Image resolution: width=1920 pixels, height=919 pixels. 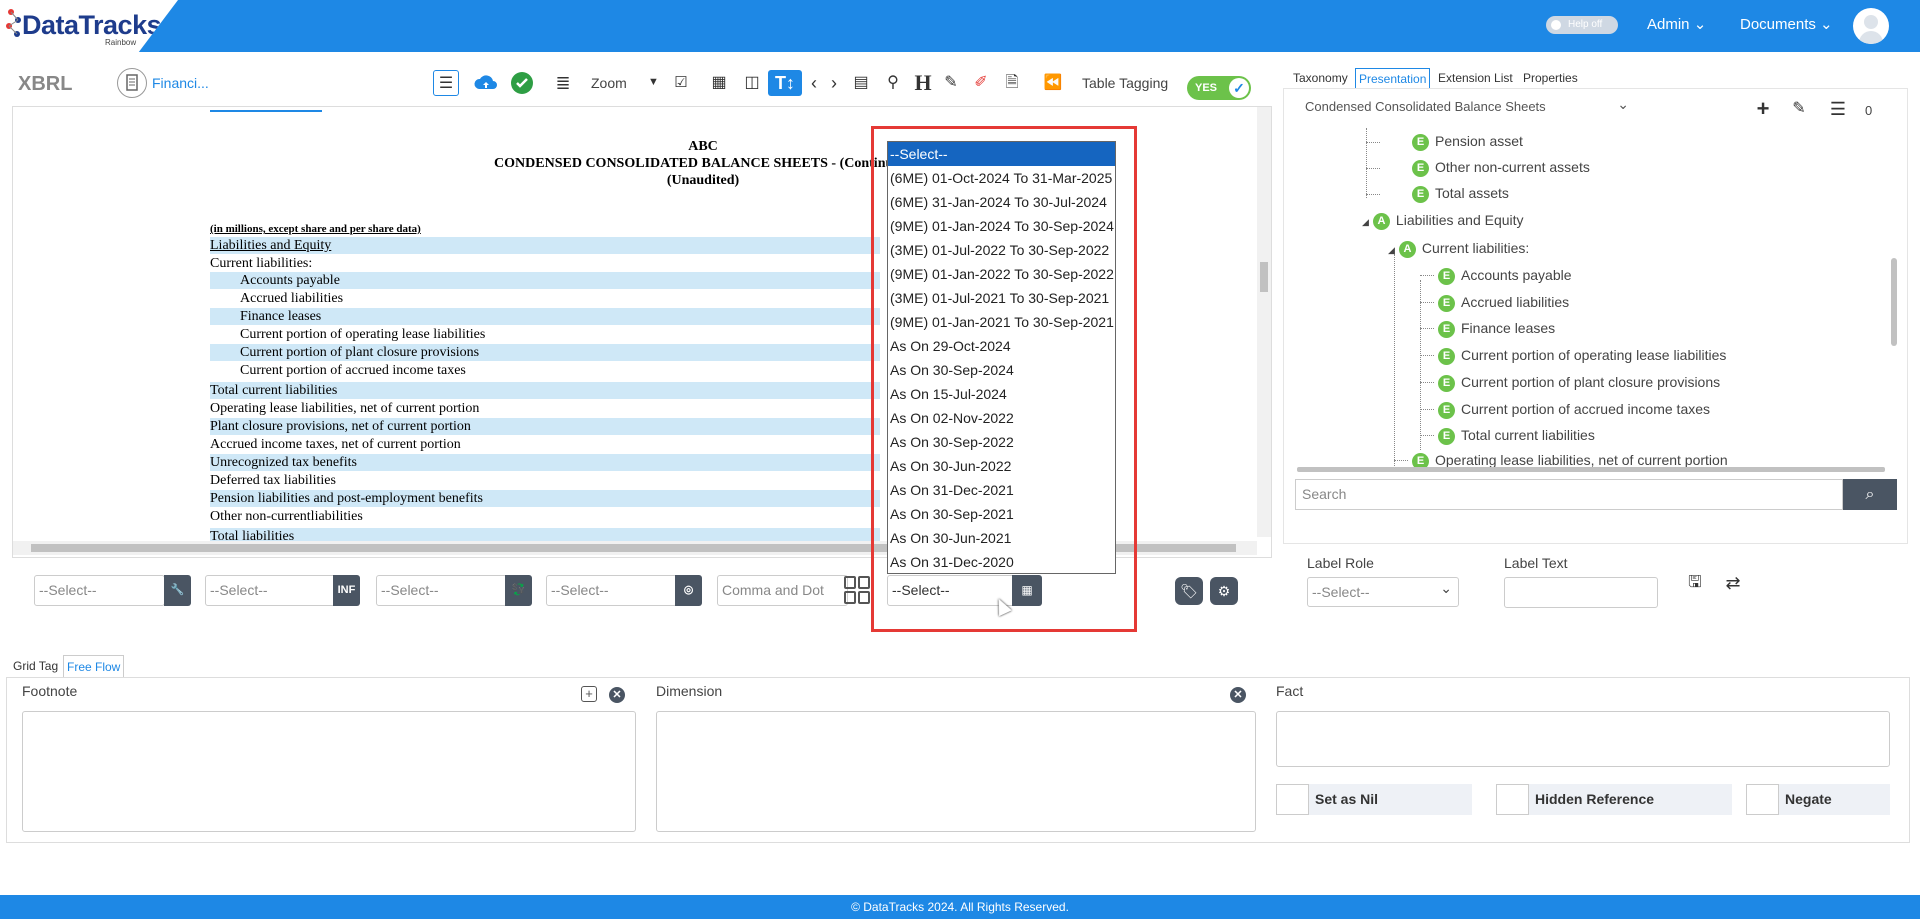 What do you see at coordinates (89, 26) in the screenshot?
I see `logo-area: DataTracks Rainbow` at bounding box center [89, 26].